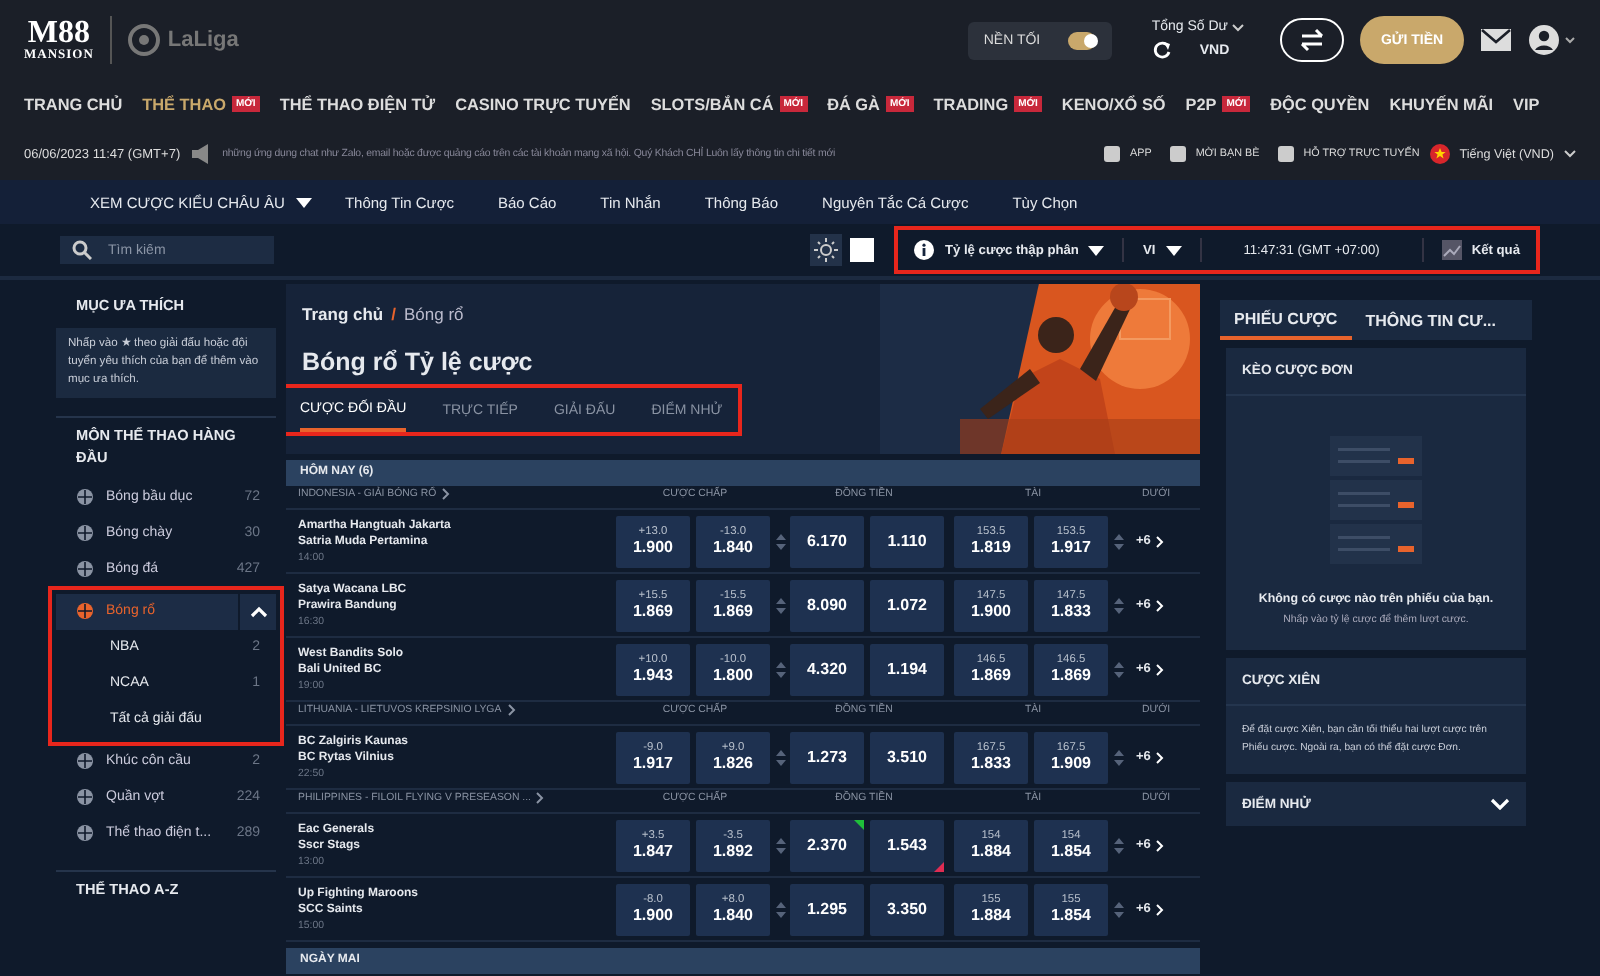 The height and width of the screenshot is (976, 1600). Describe the element at coordinates (258, 611) in the screenshot. I see `chevron-up-icon` at that location.